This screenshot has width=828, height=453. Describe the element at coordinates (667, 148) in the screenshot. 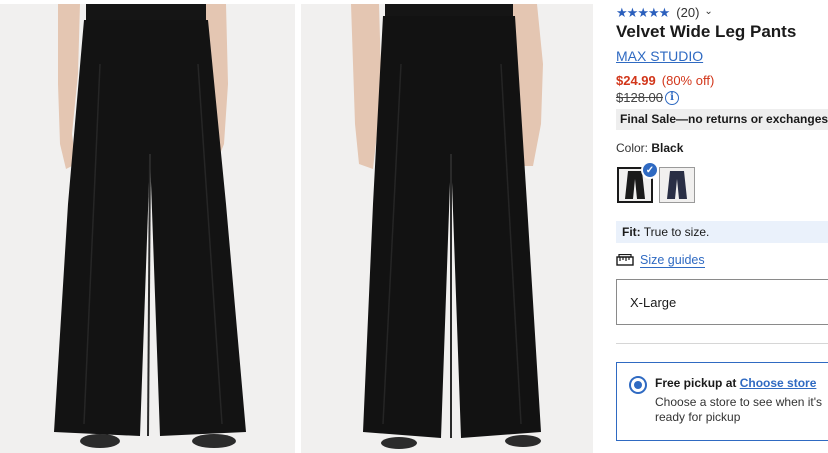

I see `selected-color: Black` at that location.